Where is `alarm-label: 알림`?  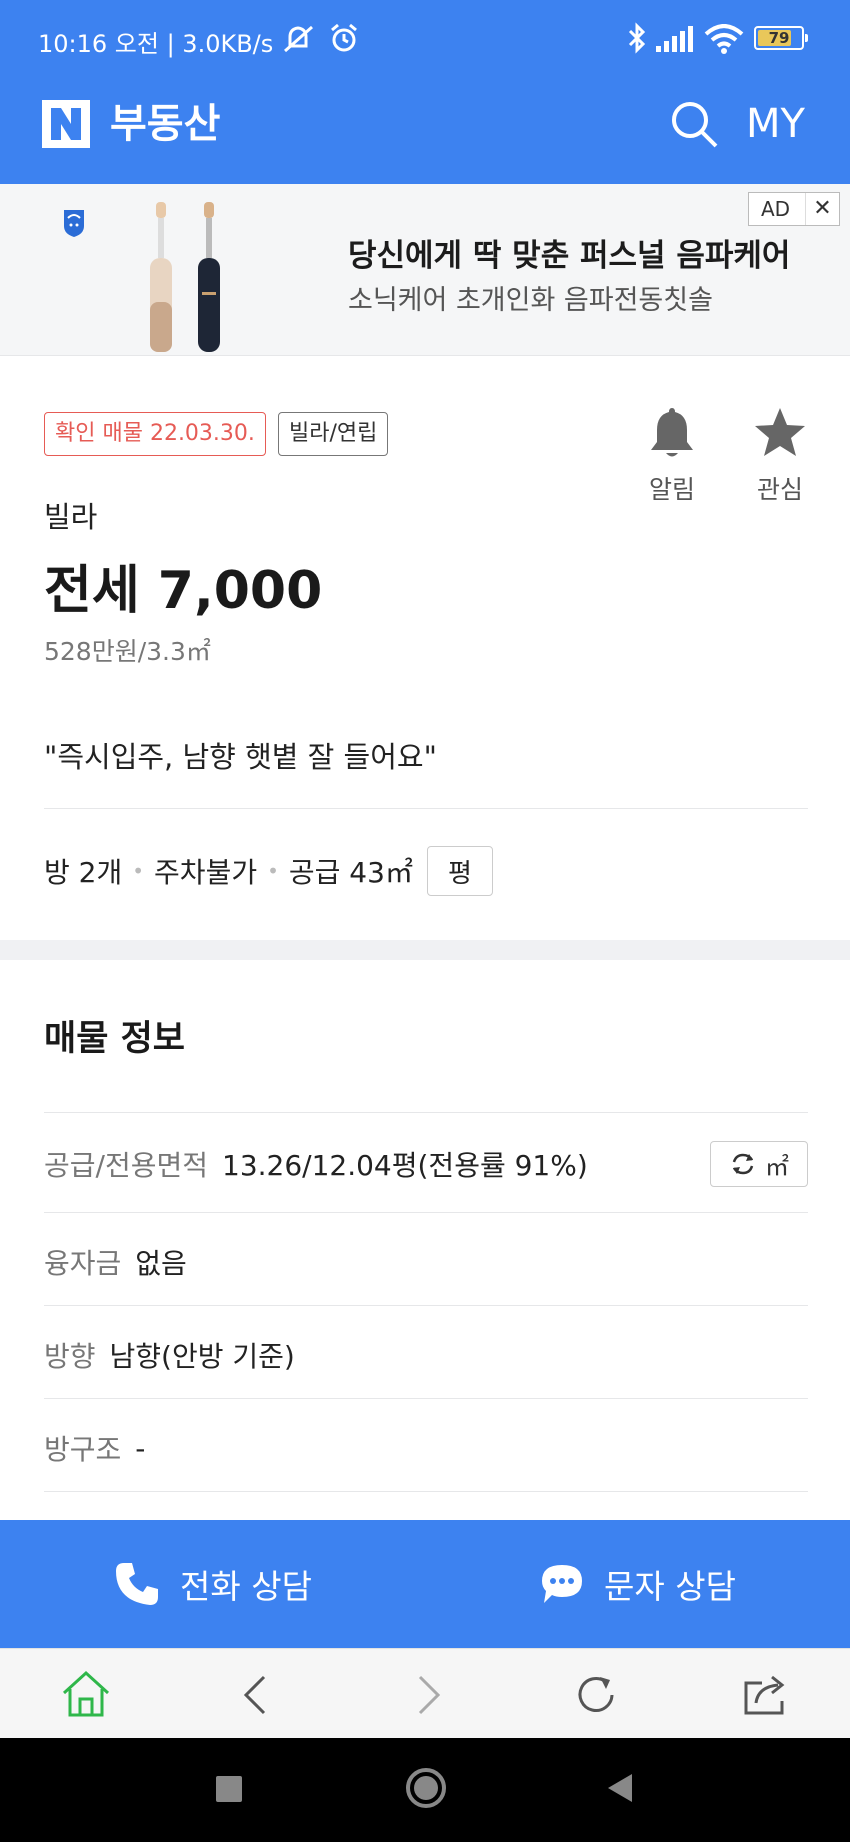 alarm-label: 알림 is located at coordinates (671, 489).